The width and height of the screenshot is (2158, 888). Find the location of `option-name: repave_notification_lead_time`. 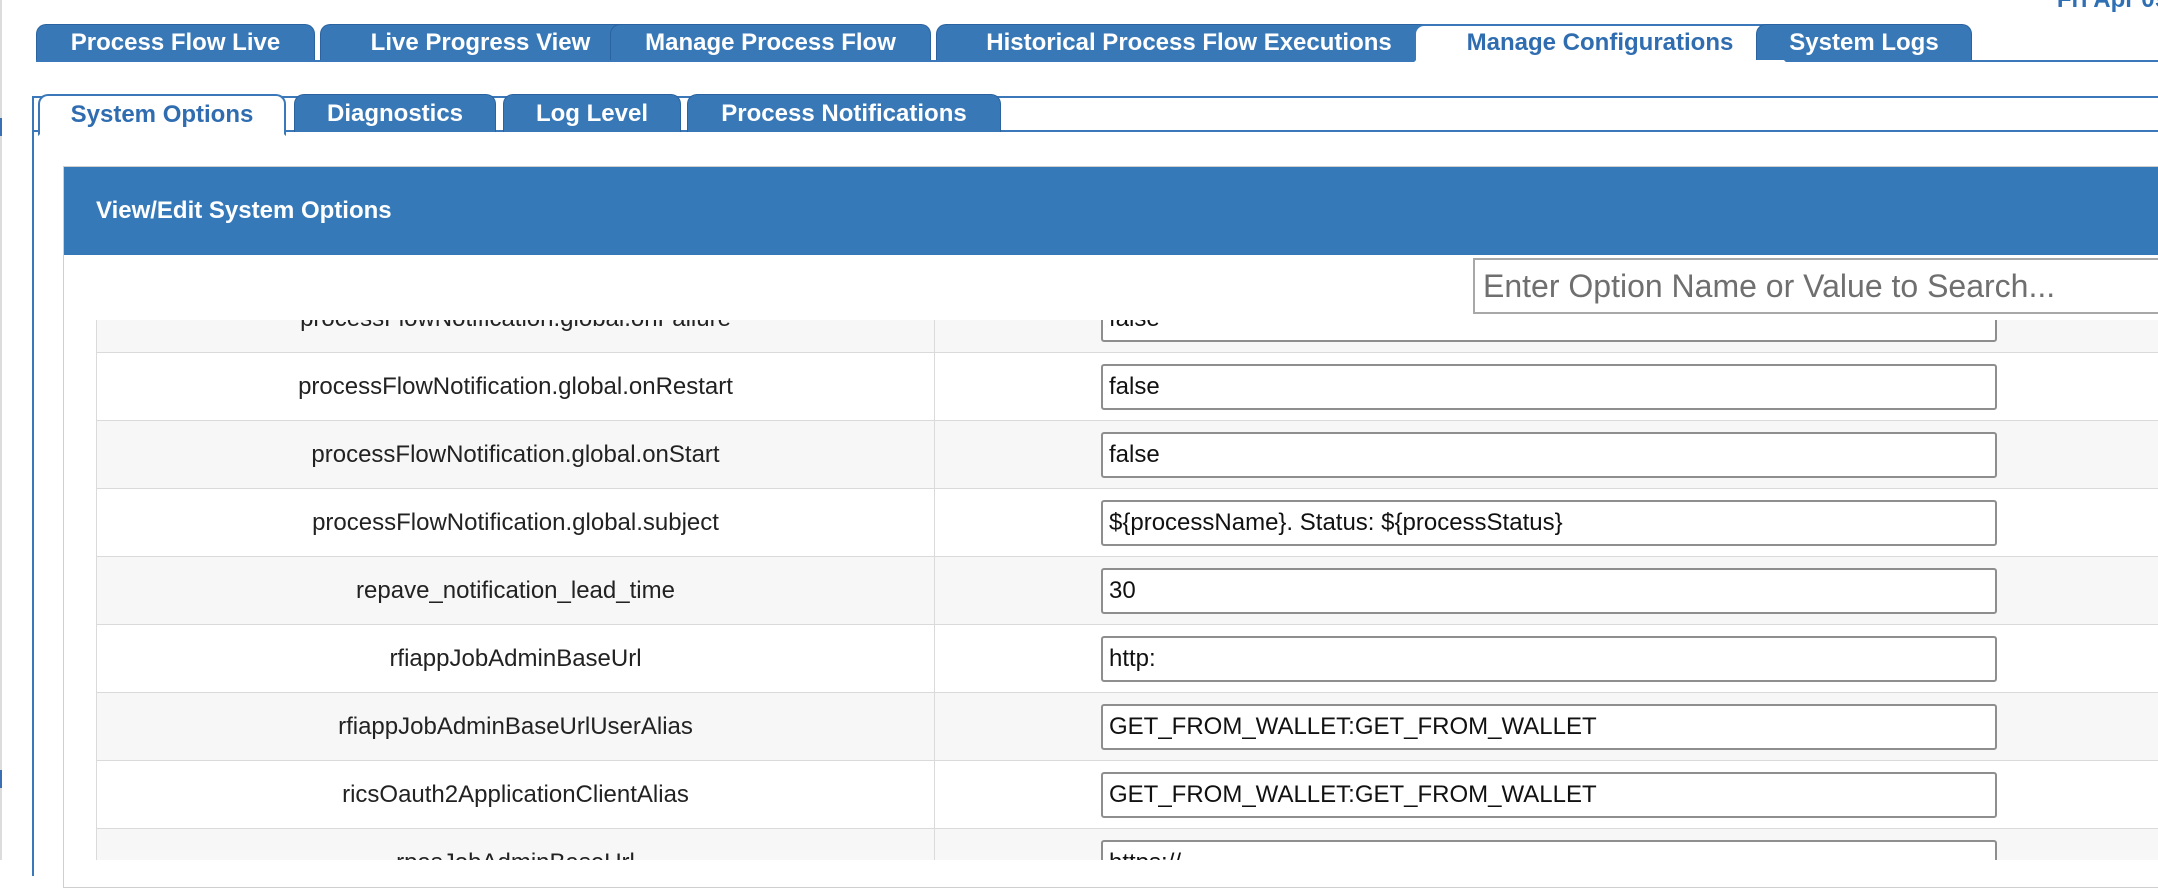

option-name: repave_notification_lead_time is located at coordinates (516, 591).